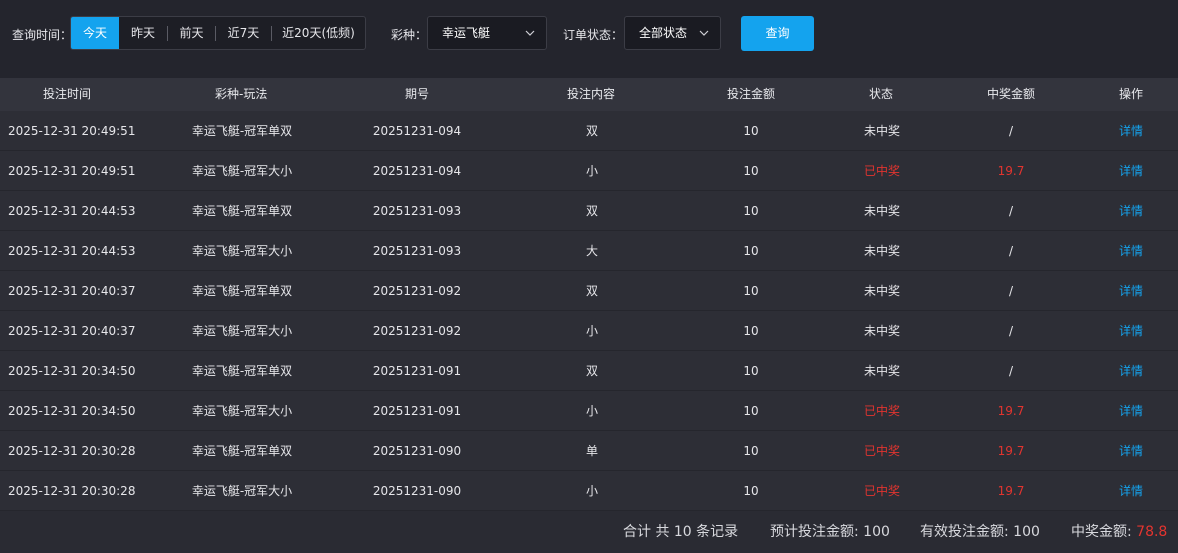 Image resolution: width=1178 pixels, height=553 pixels. What do you see at coordinates (417, 211) in the screenshot?
I see `cell-issue: 20251231-093` at bounding box center [417, 211].